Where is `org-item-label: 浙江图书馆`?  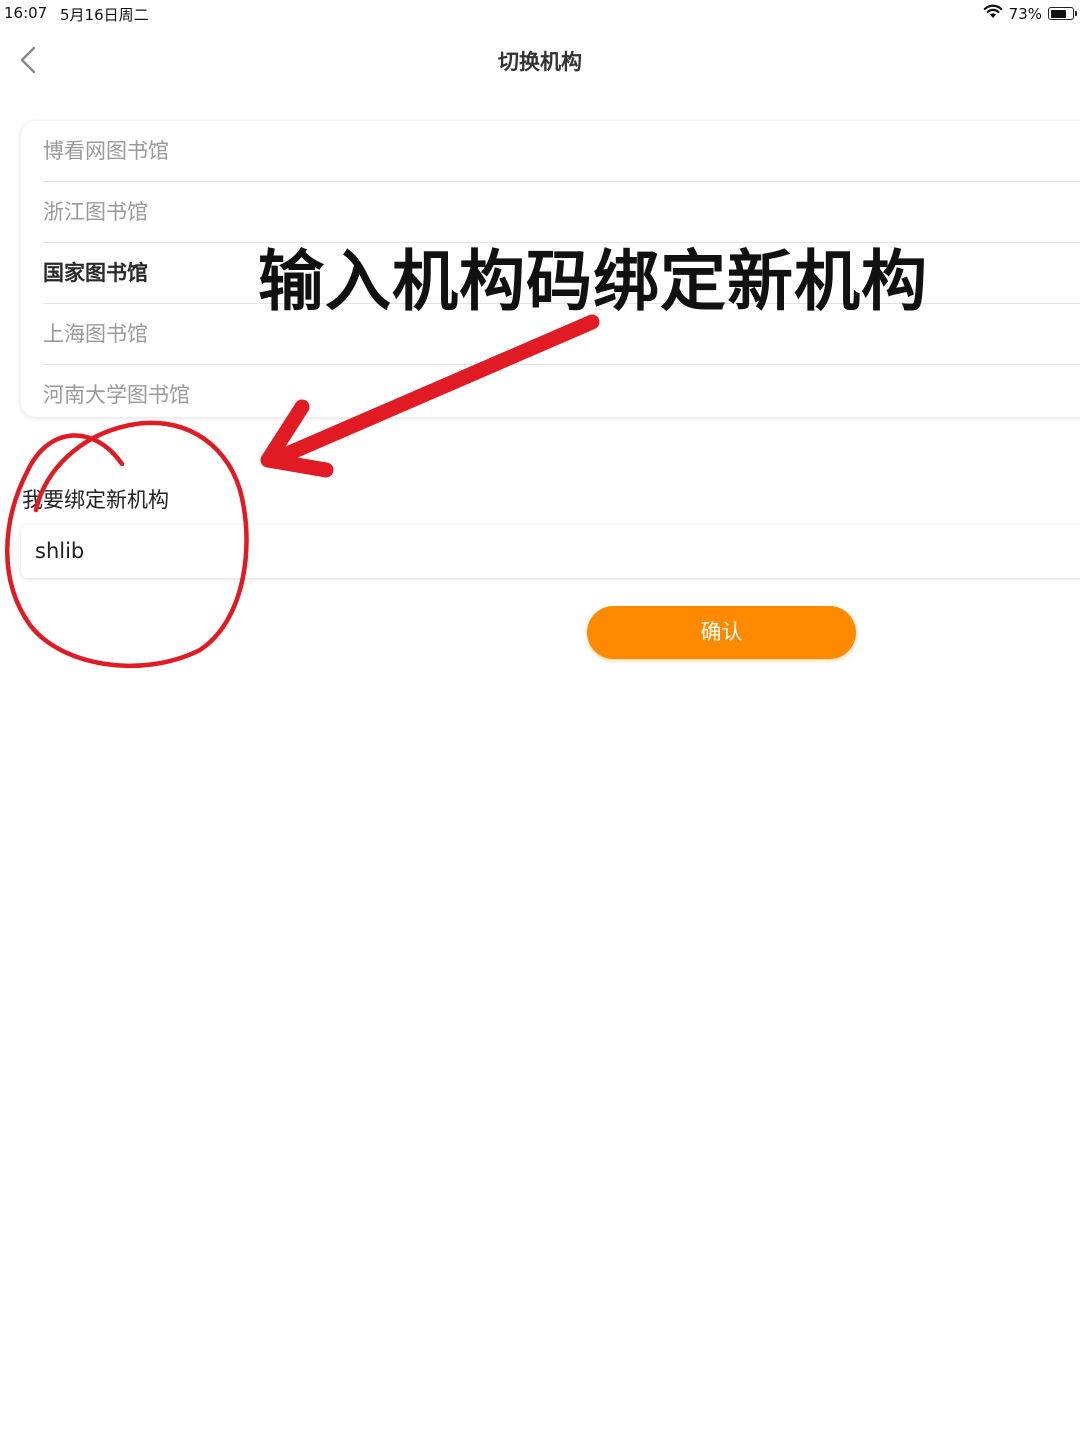 org-item-label: 浙江图书馆 is located at coordinates (95, 212).